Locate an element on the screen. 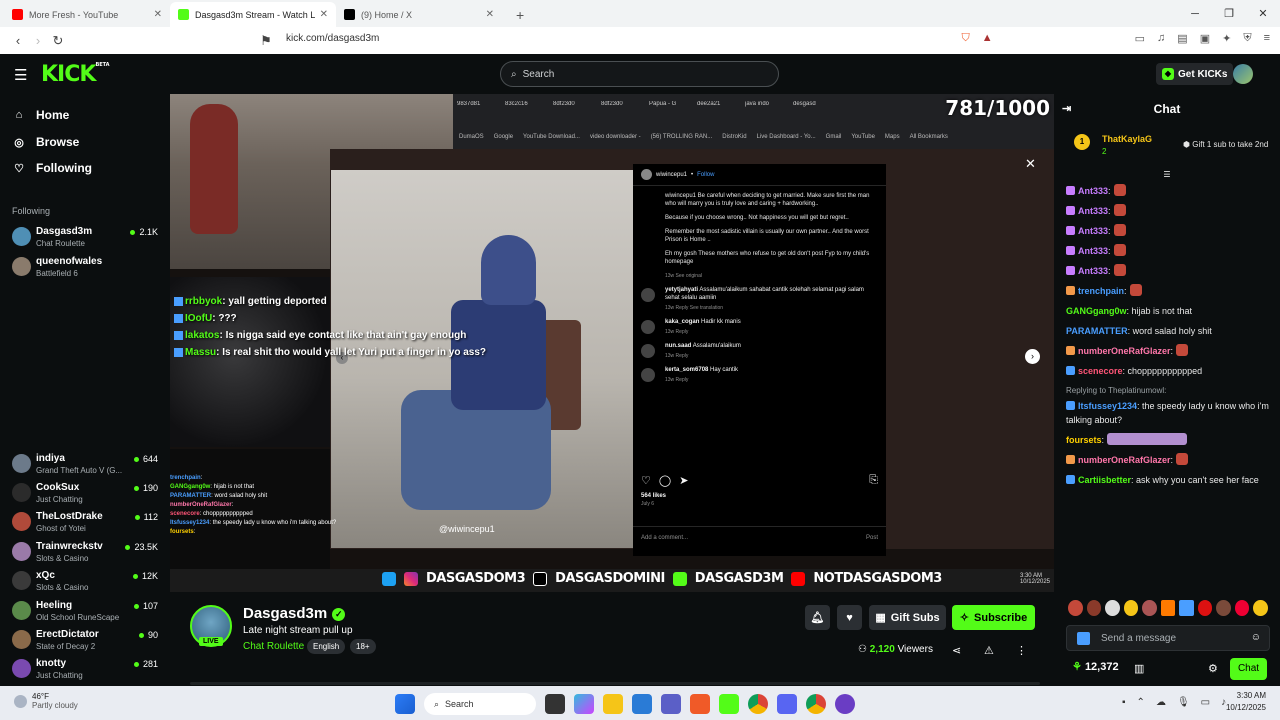 The width and height of the screenshot is (1280, 720). notifications-button: 🔔︎ is located at coordinates (817, 617).